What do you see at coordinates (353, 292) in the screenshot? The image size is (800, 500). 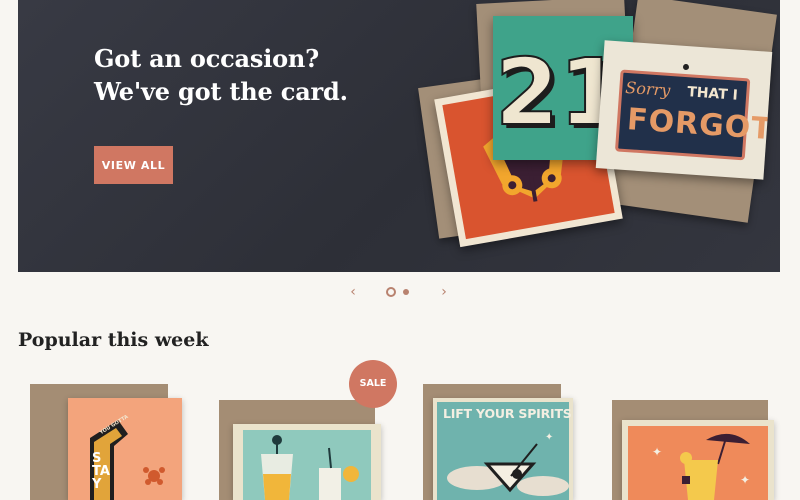 I see `chevron-left-icon: ‹` at bounding box center [353, 292].